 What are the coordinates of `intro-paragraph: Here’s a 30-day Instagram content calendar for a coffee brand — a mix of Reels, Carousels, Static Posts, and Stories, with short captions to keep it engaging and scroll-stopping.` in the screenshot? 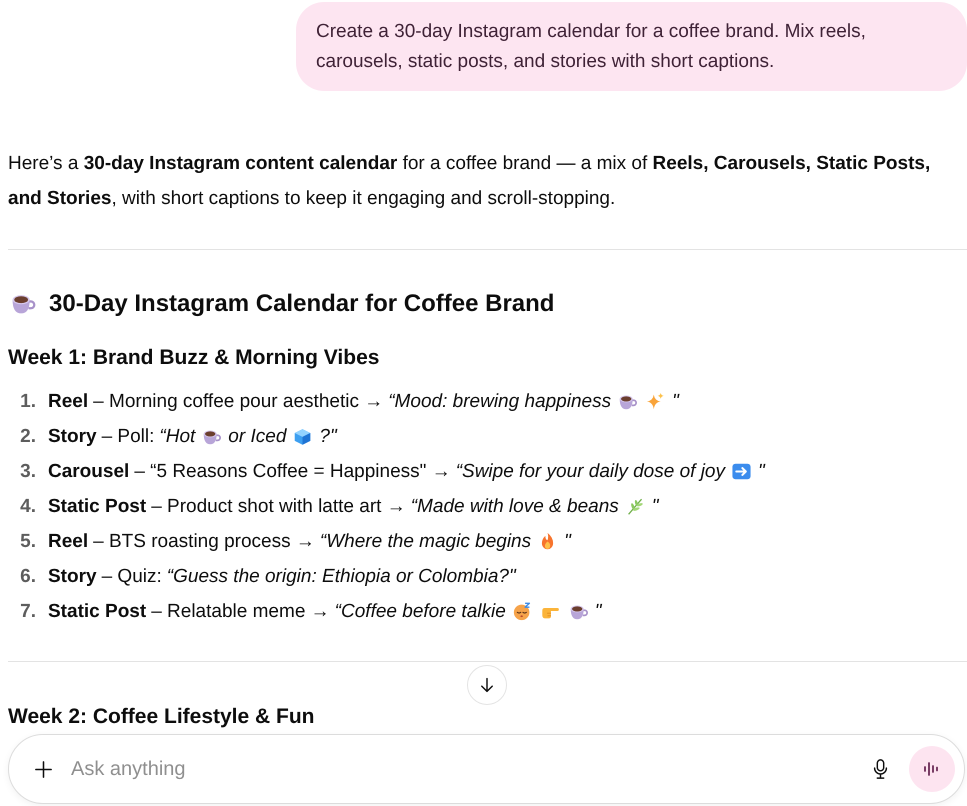 It's located at (470, 181).